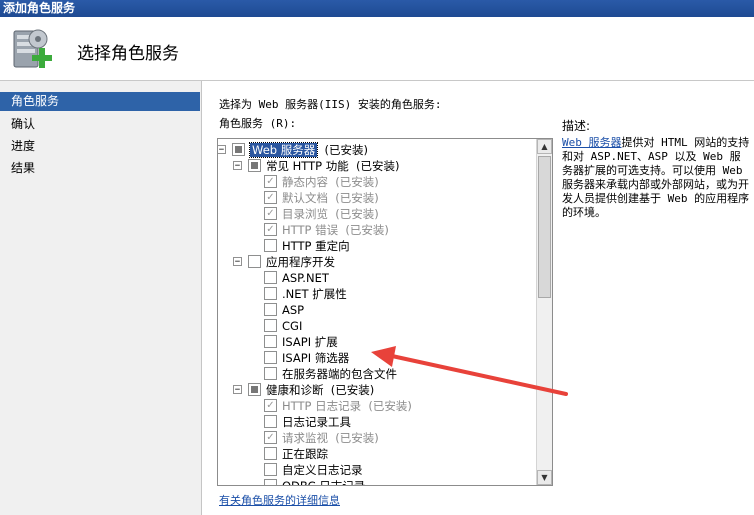 The width and height of the screenshot is (754, 515). I want to click on wizard-header: 选择角色服务, so click(377, 49).